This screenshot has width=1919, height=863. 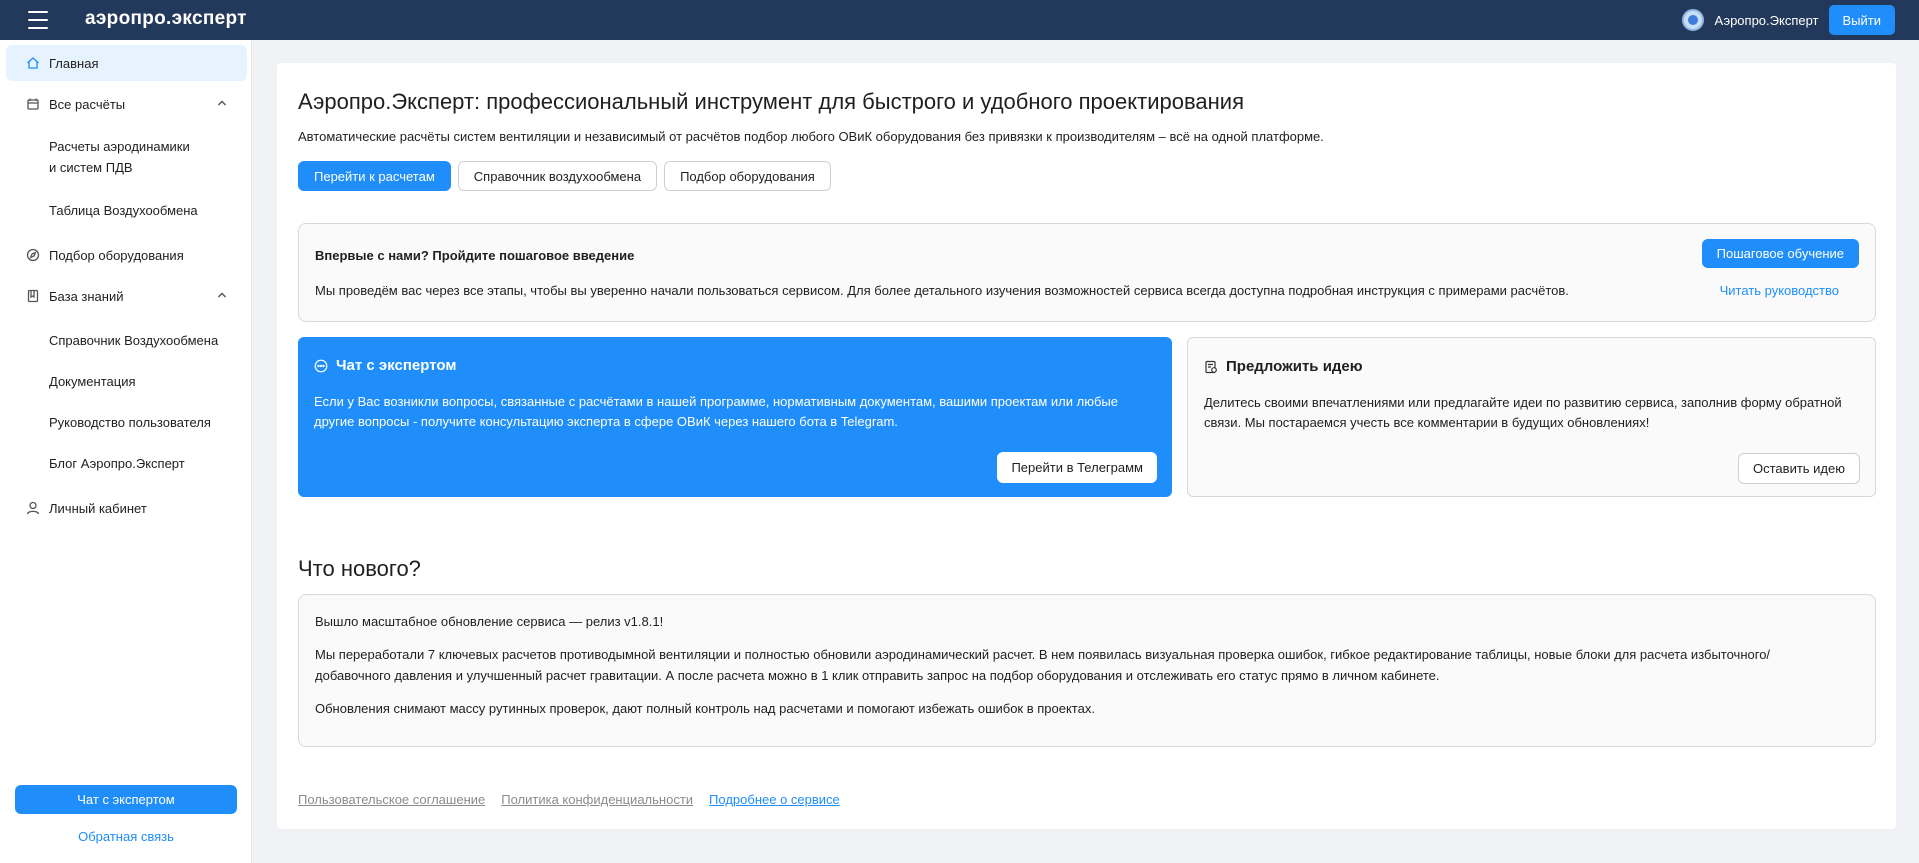 What do you see at coordinates (747, 176) in the screenshot?
I see `equipment-selection-button: Подбор оборудования` at bounding box center [747, 176].